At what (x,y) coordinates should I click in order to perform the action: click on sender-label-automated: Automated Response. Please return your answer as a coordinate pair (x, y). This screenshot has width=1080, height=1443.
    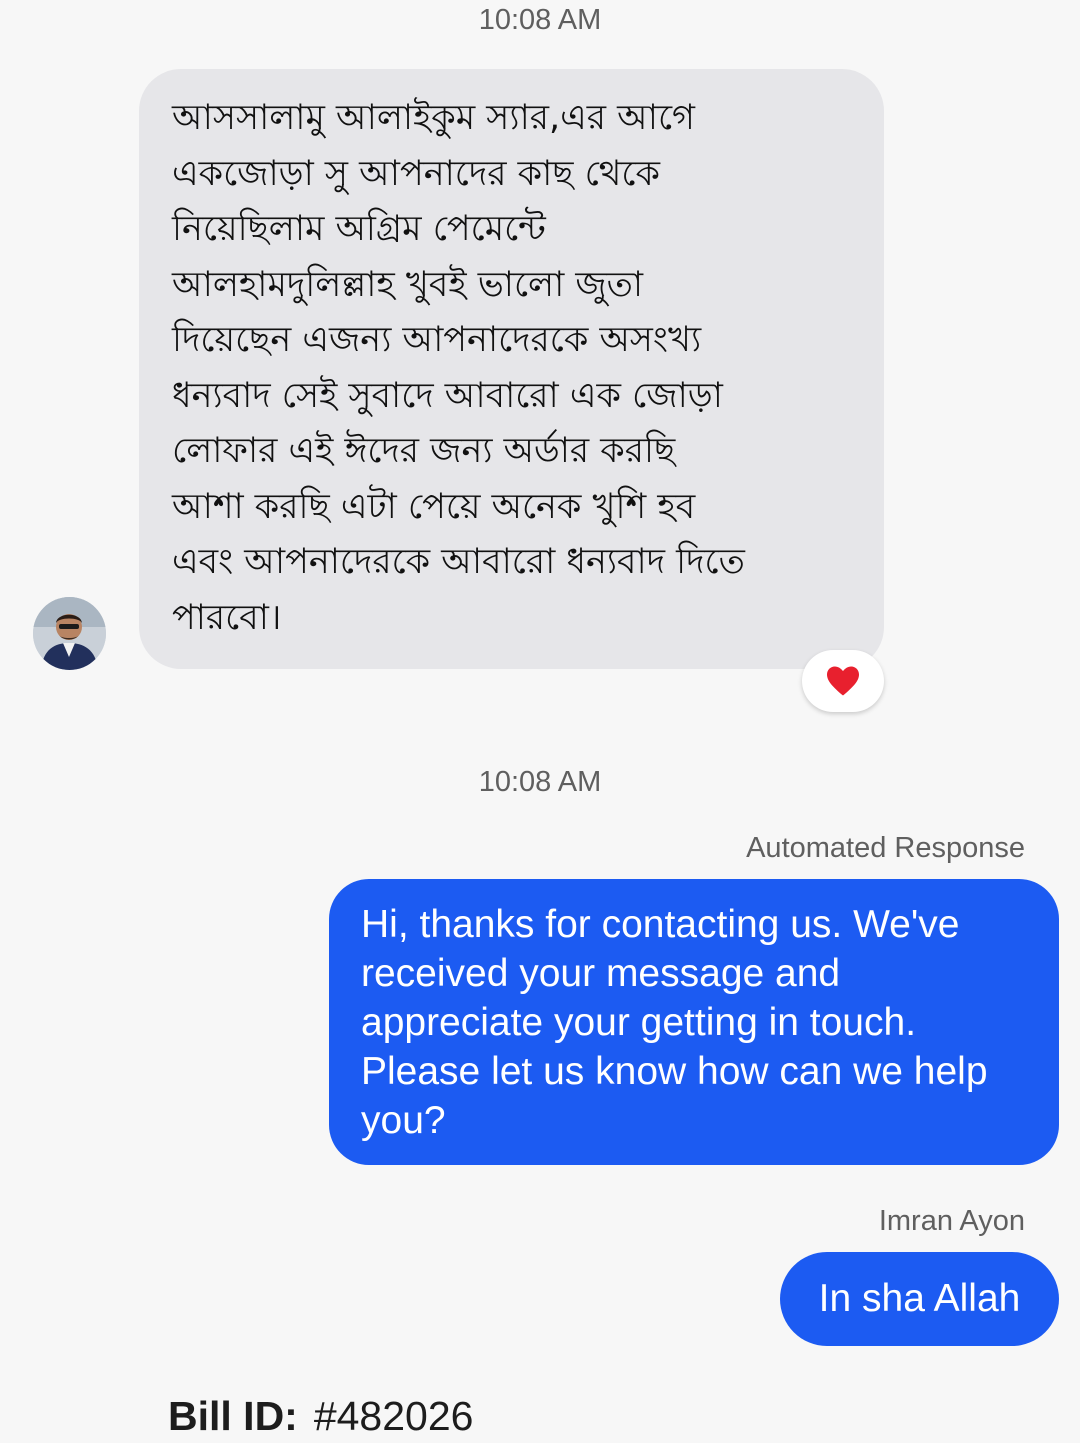
    Looking at the image, I should click on (885, 848).